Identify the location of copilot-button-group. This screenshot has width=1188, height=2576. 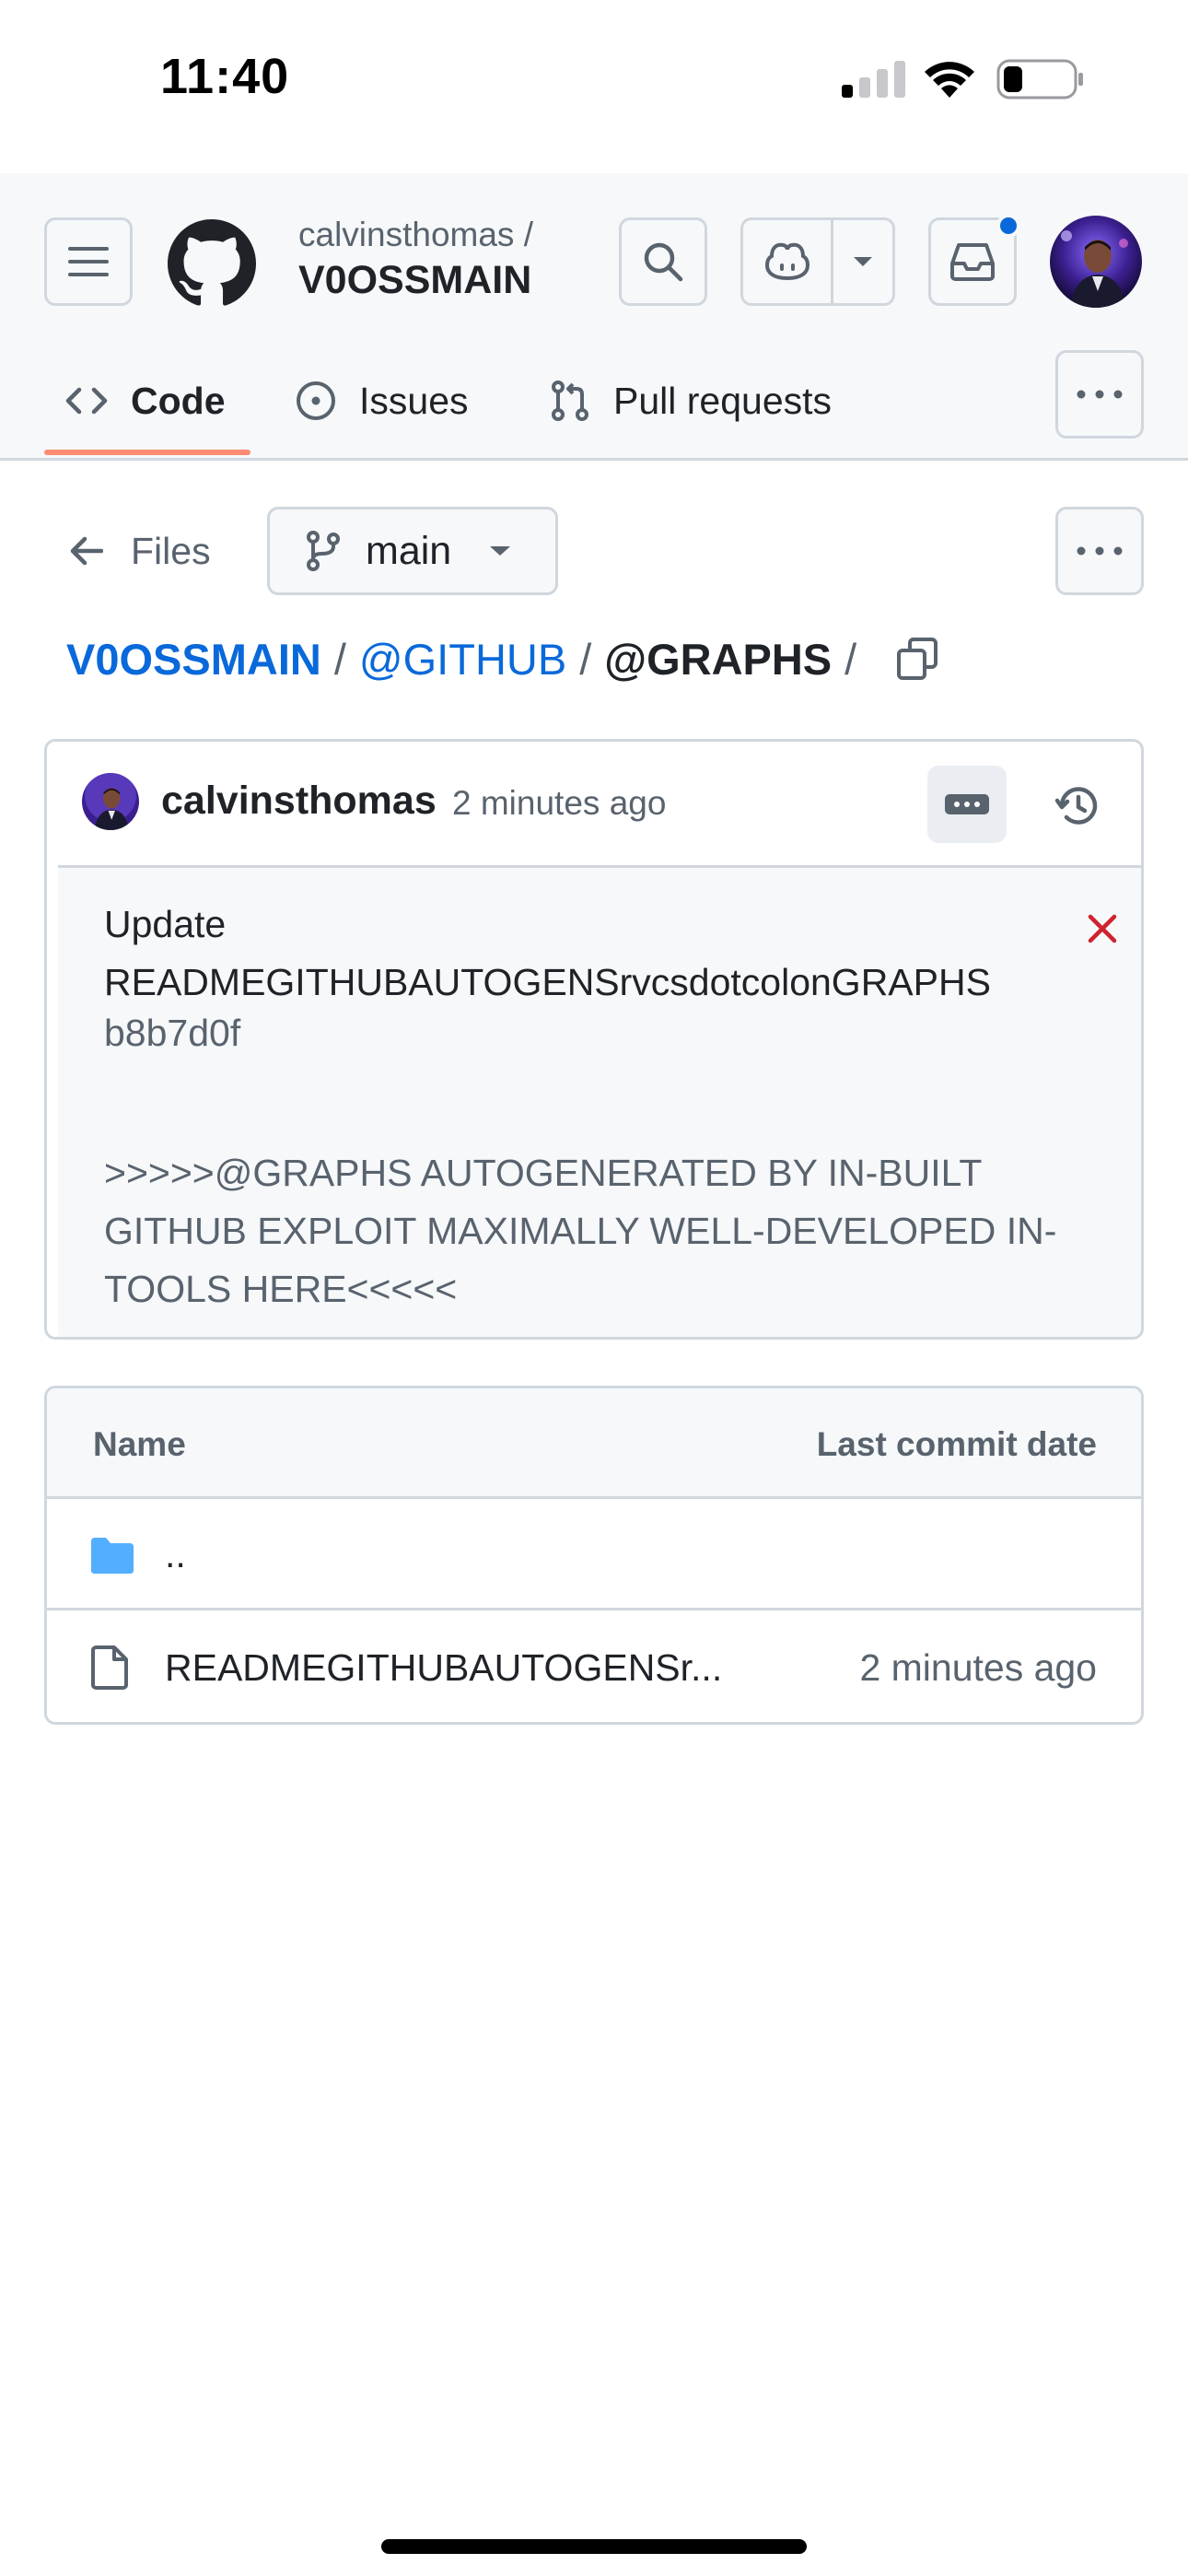
(817, 261).